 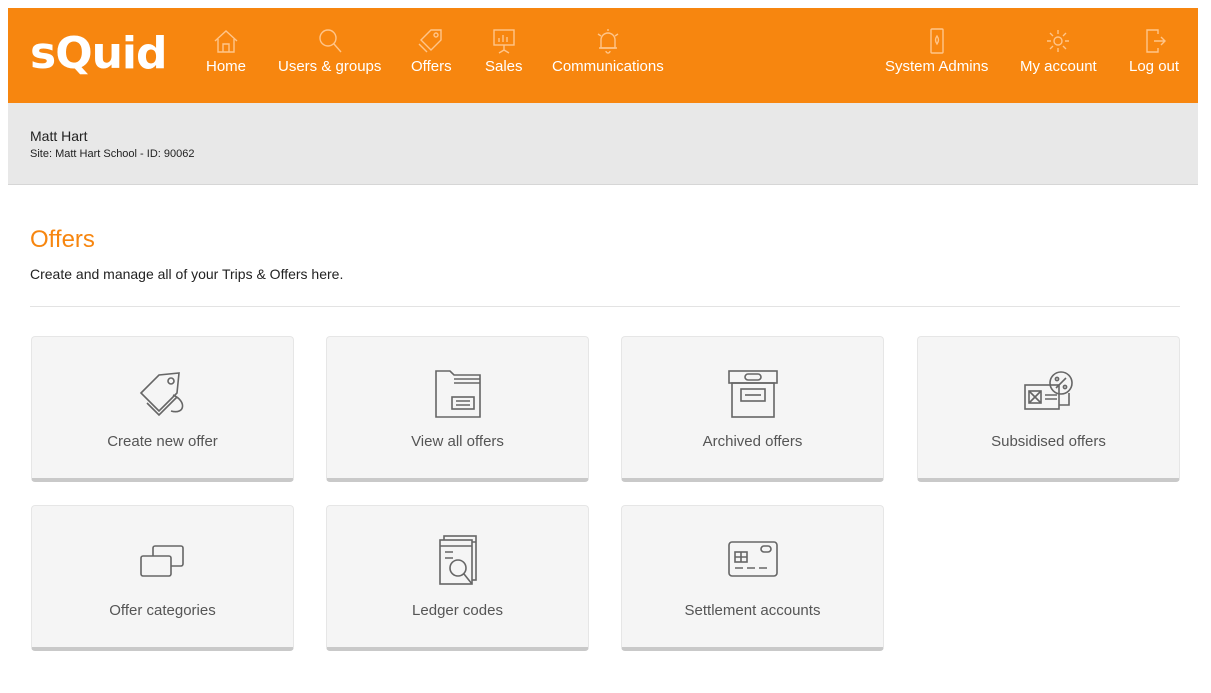 I want to click on nav-sales: Sales, so click(x=504, y=56).